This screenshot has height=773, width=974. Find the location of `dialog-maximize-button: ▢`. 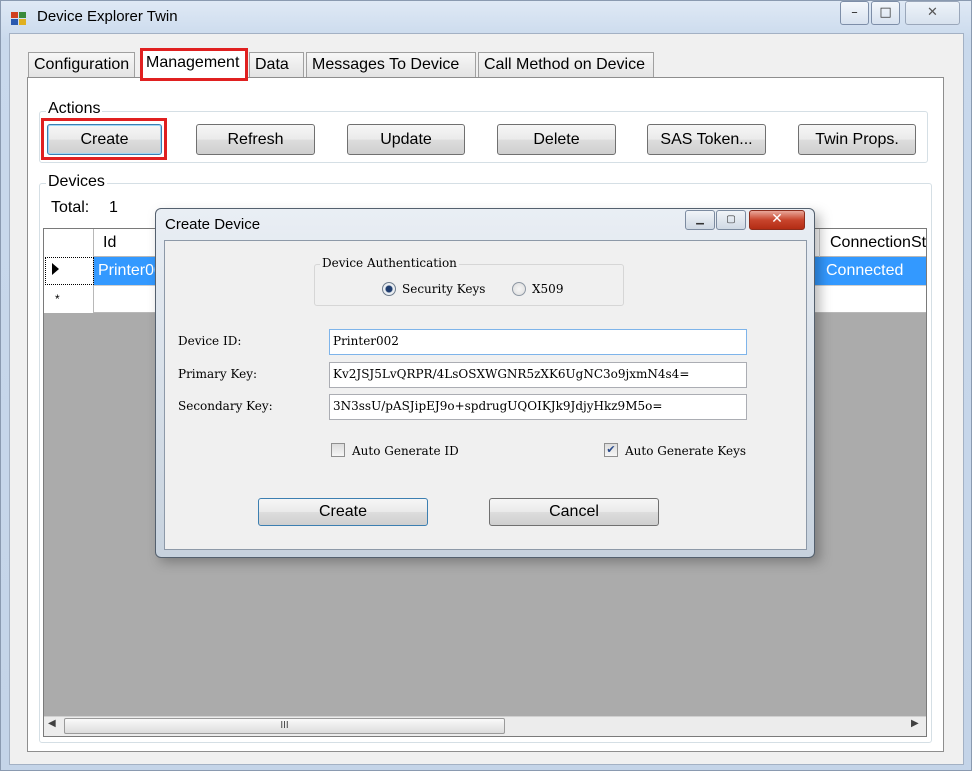

dialog-maximize-button: ▢ is located at coordinates (731, 220).